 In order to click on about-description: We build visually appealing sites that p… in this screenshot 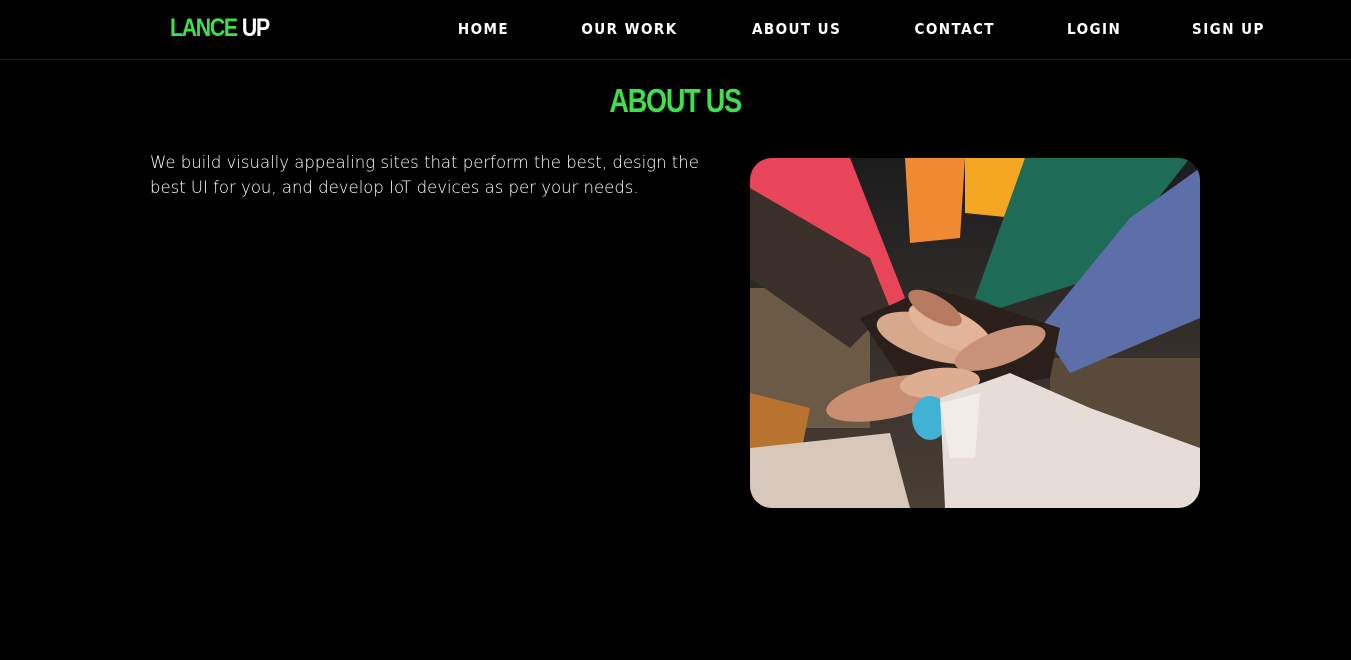, I will do `click(424, 175)`.